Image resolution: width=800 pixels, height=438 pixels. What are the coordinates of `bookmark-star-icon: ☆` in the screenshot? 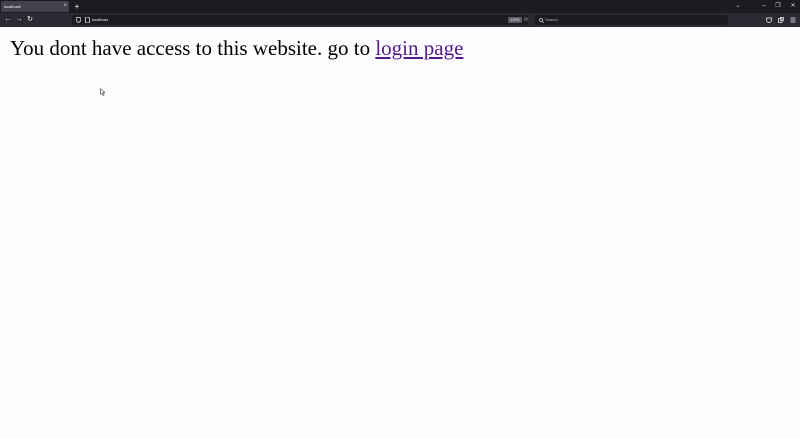 It's located at (526, 20).